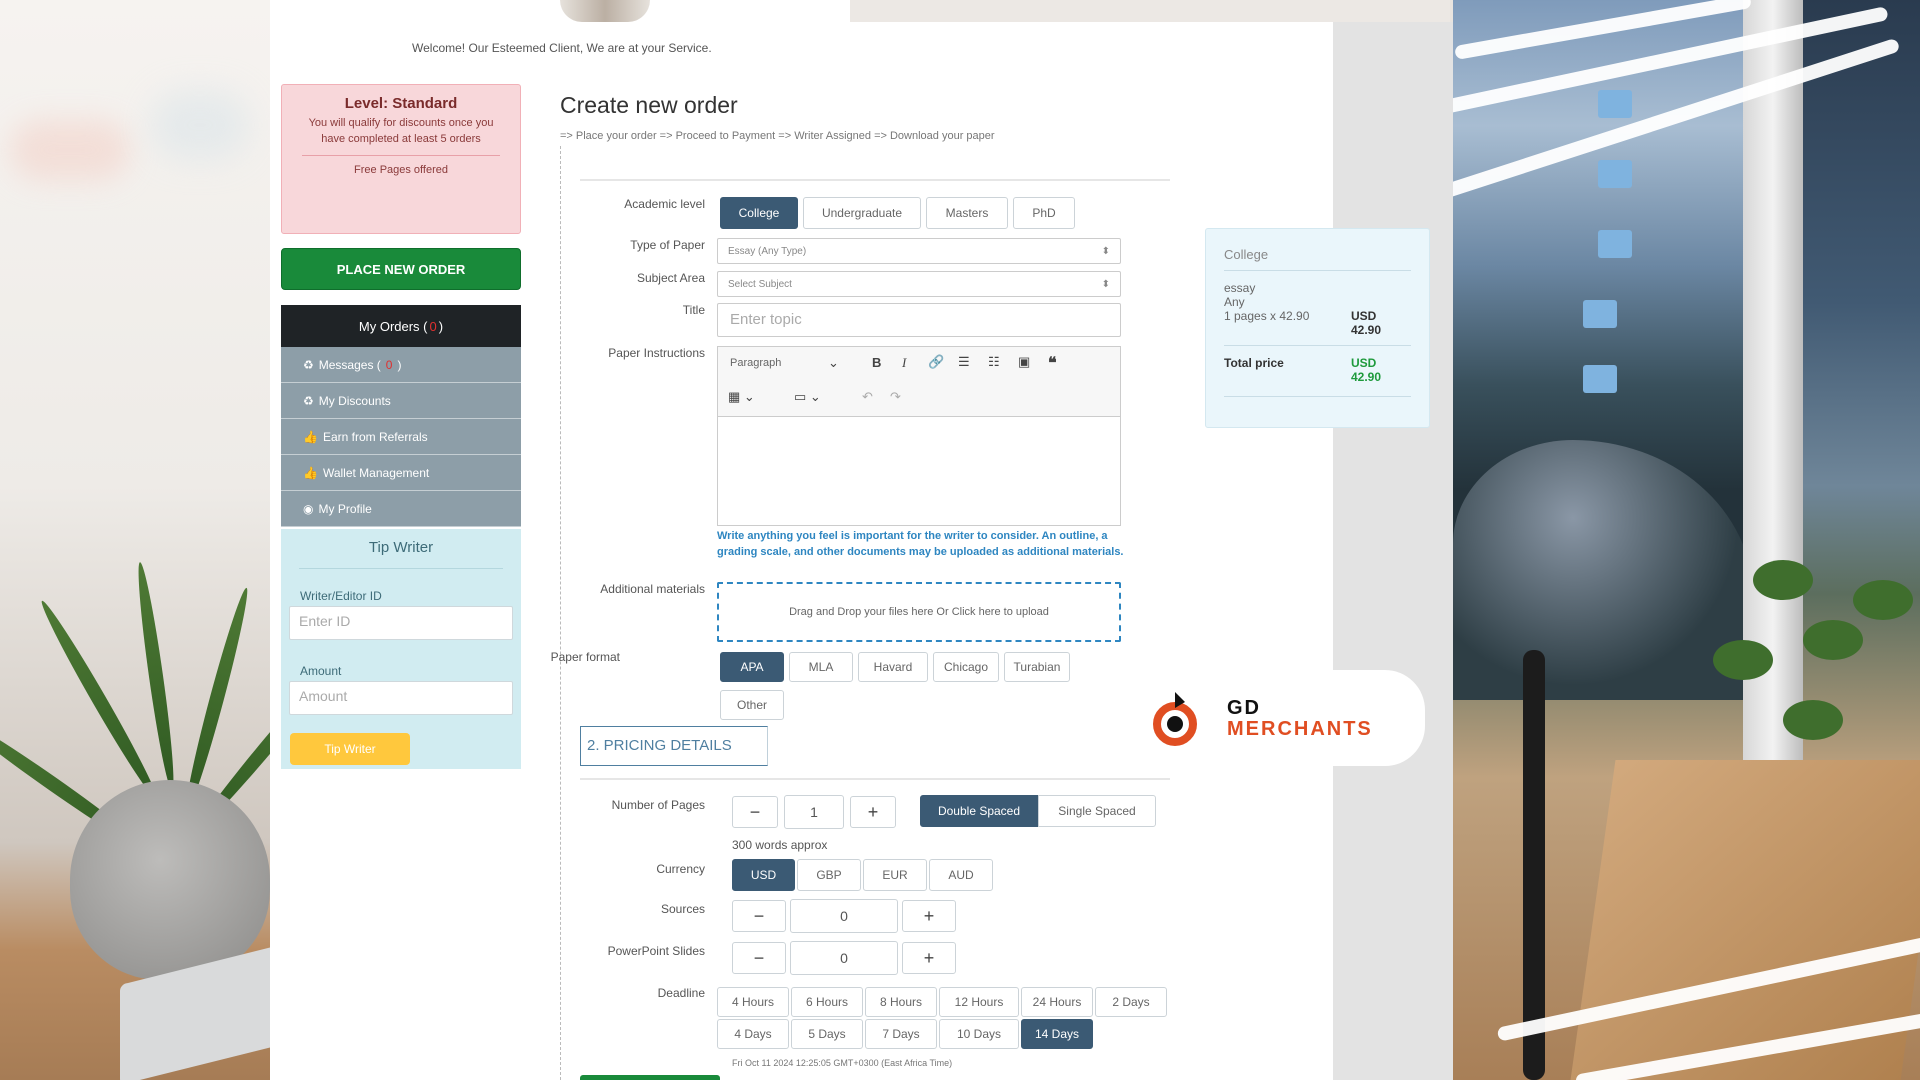 The height and width of the screenshot is (1080, 1920). I want to click on title-input: Enter topic, so click(919, 320).